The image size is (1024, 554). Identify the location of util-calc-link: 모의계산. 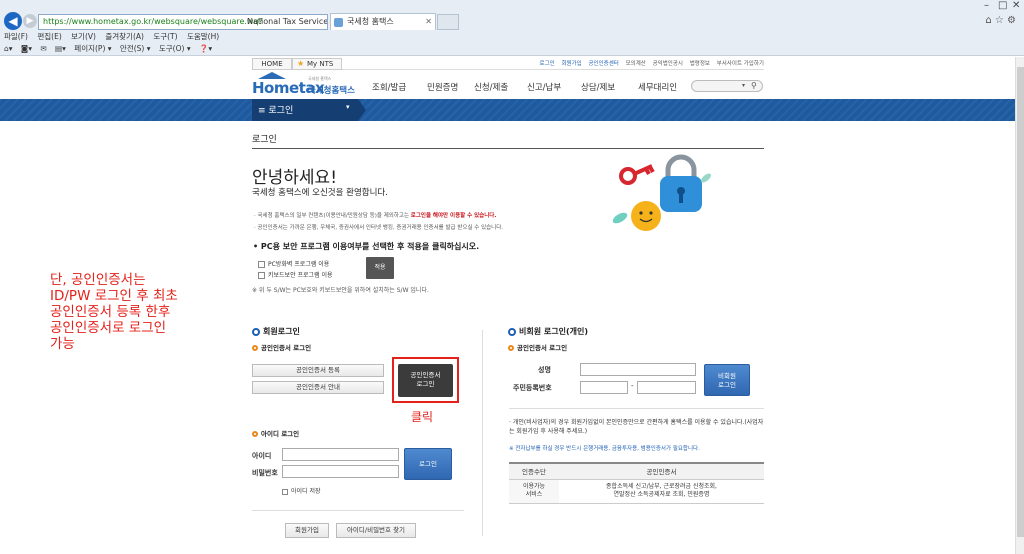
(636, 64).